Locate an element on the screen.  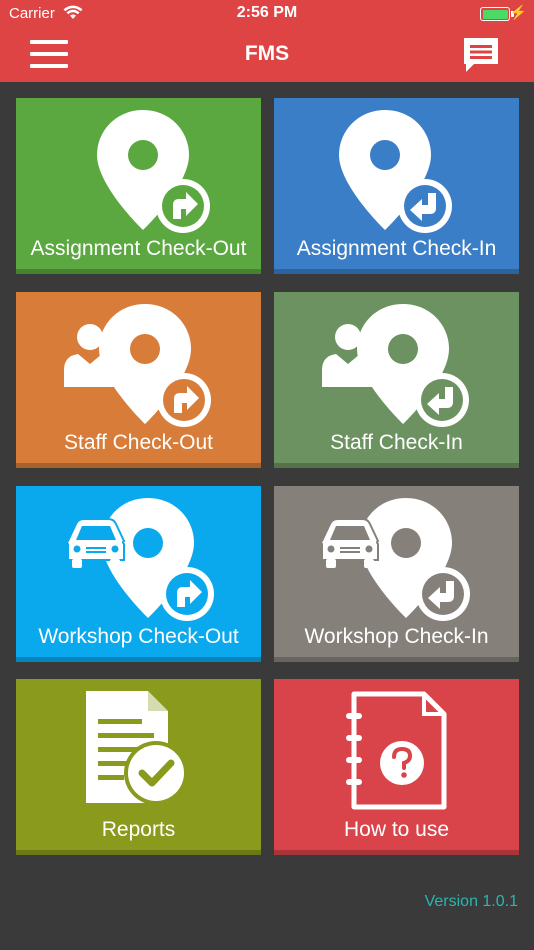
tile-how-to-use: How to use is located at coordinates (396, 767).